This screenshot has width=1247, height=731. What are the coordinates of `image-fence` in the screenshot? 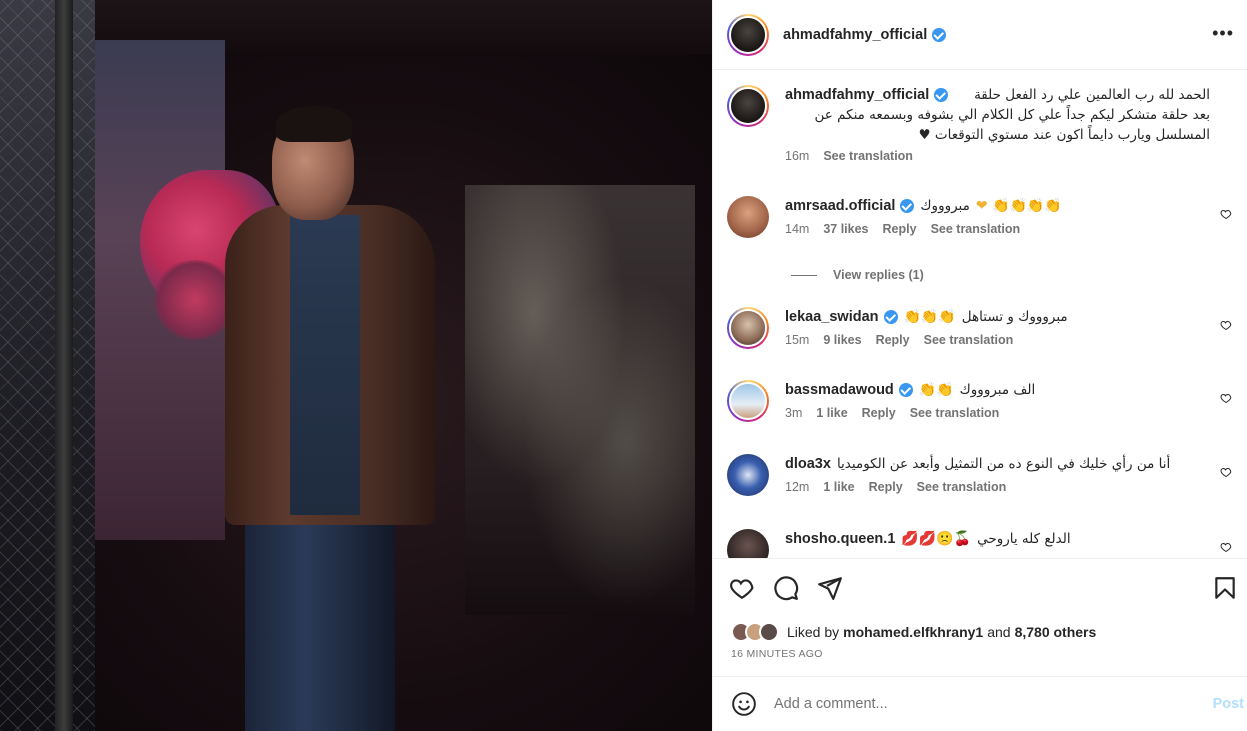 It's located at (47, 365).